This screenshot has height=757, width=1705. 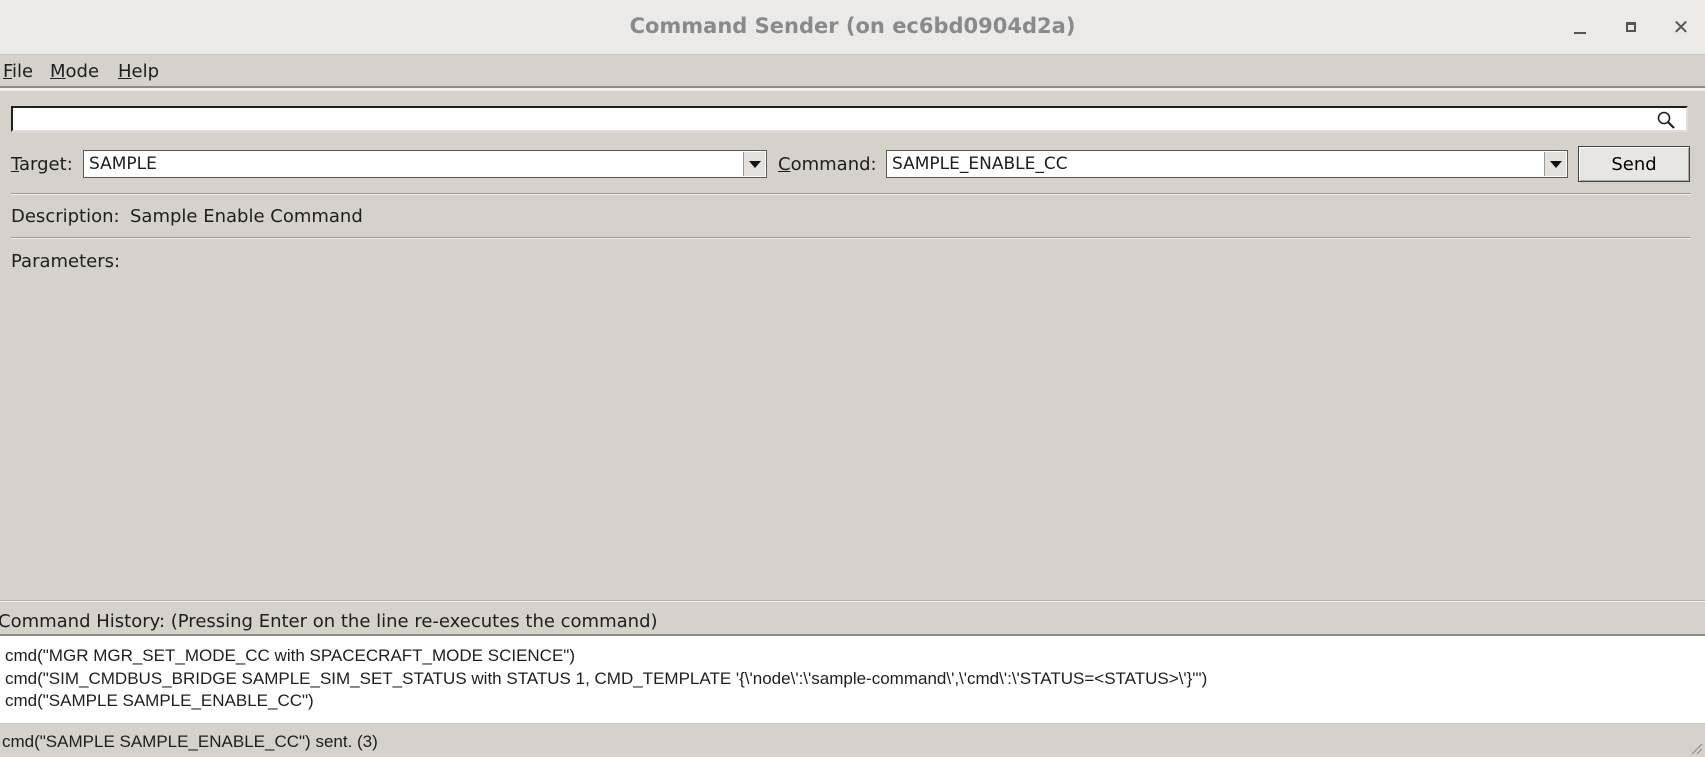 I want to click on command-dropdown: SAMPLE_ENABLE_CC, so click(x=1227, y=164).